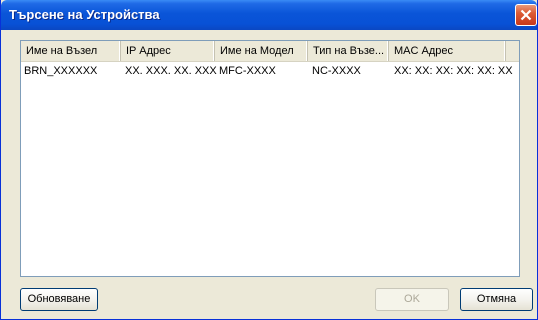  I want to click on refresh-button: Обновяване, so click(59, 299).